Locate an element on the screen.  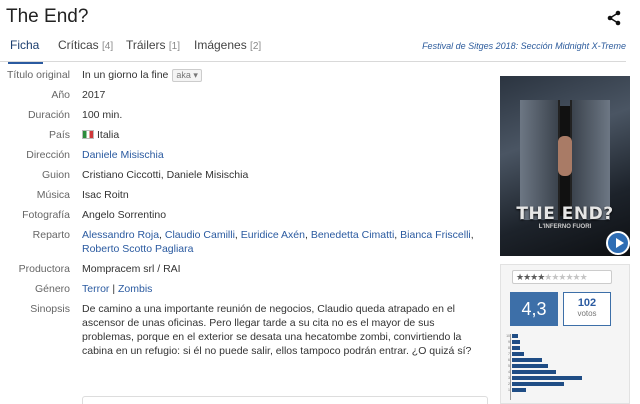
votes-label: votos is located at coordinates (587, 313).